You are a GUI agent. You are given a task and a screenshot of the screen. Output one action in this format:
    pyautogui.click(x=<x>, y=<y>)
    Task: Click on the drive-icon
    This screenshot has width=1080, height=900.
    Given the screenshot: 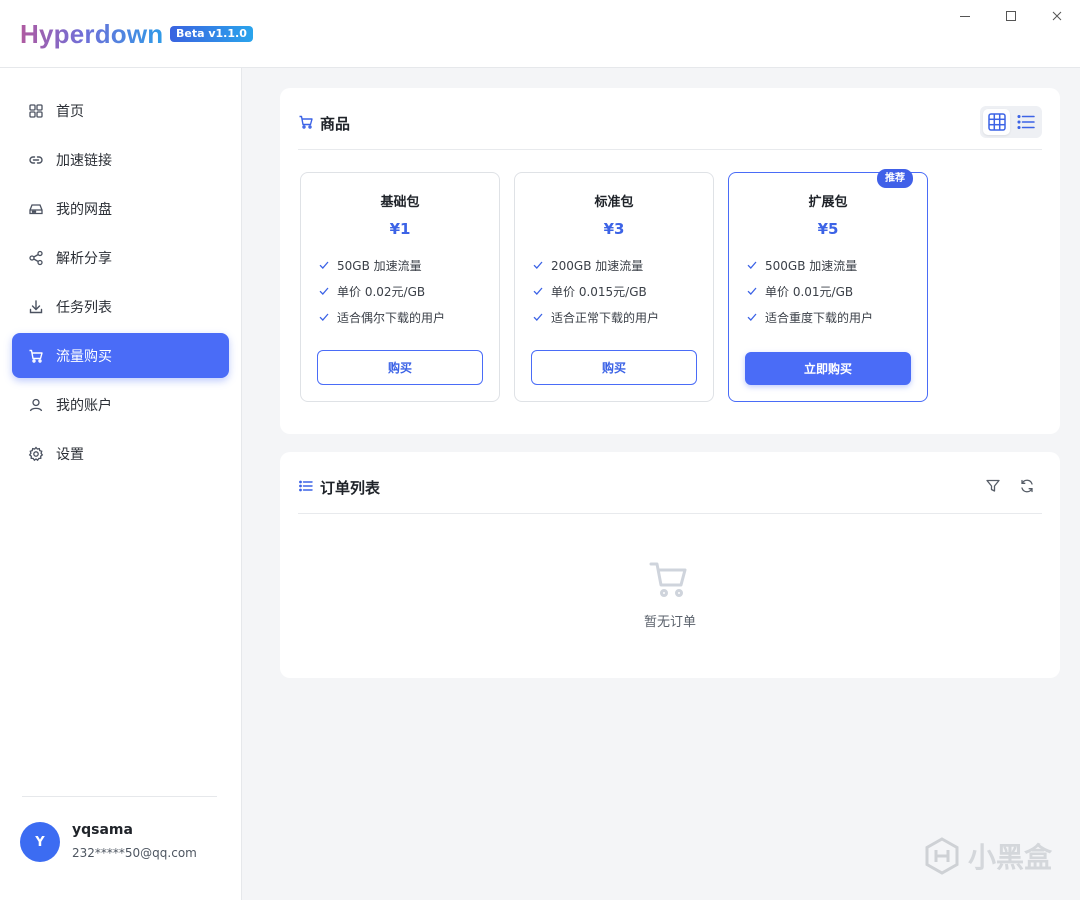 What is the action you would take?
    pyautogui.click(x=36, y=209)
    